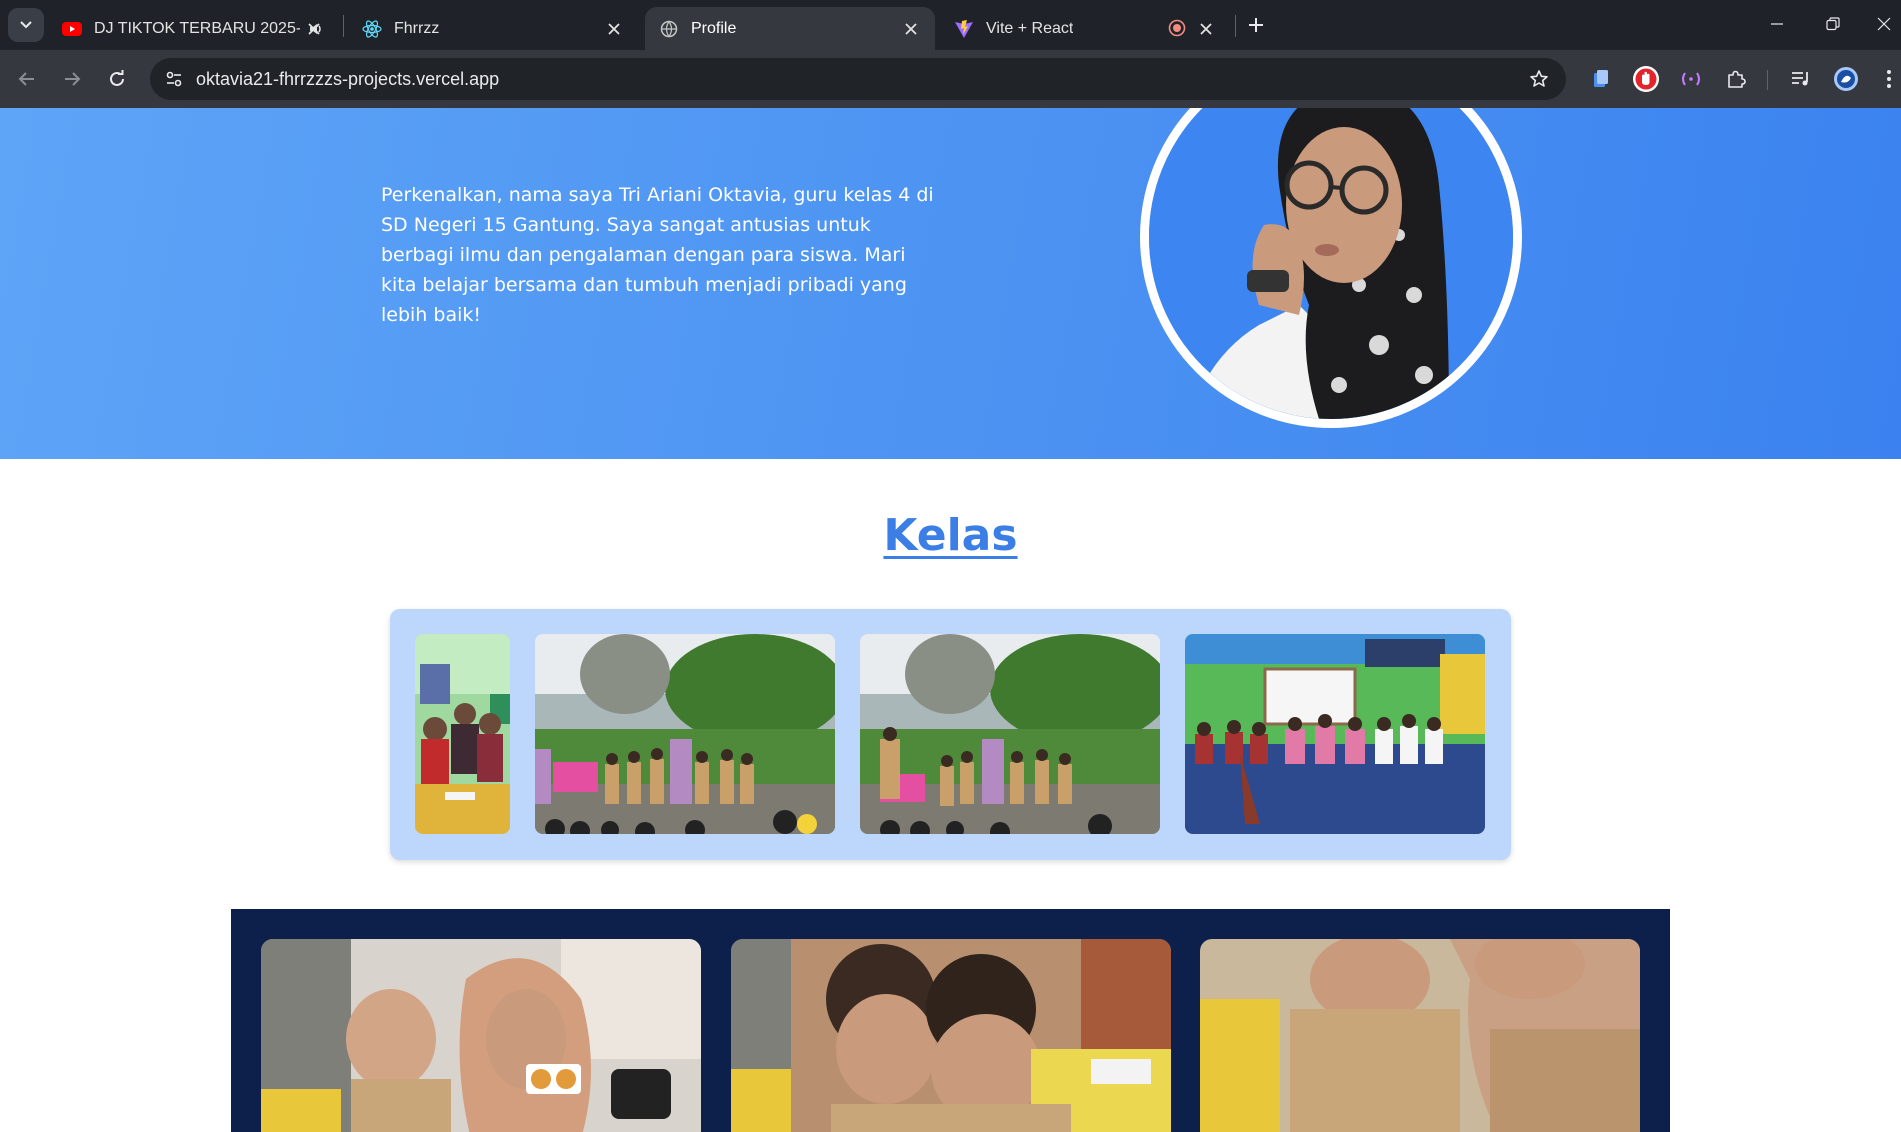  I want to click on minimize-button, so click(1777, 24).